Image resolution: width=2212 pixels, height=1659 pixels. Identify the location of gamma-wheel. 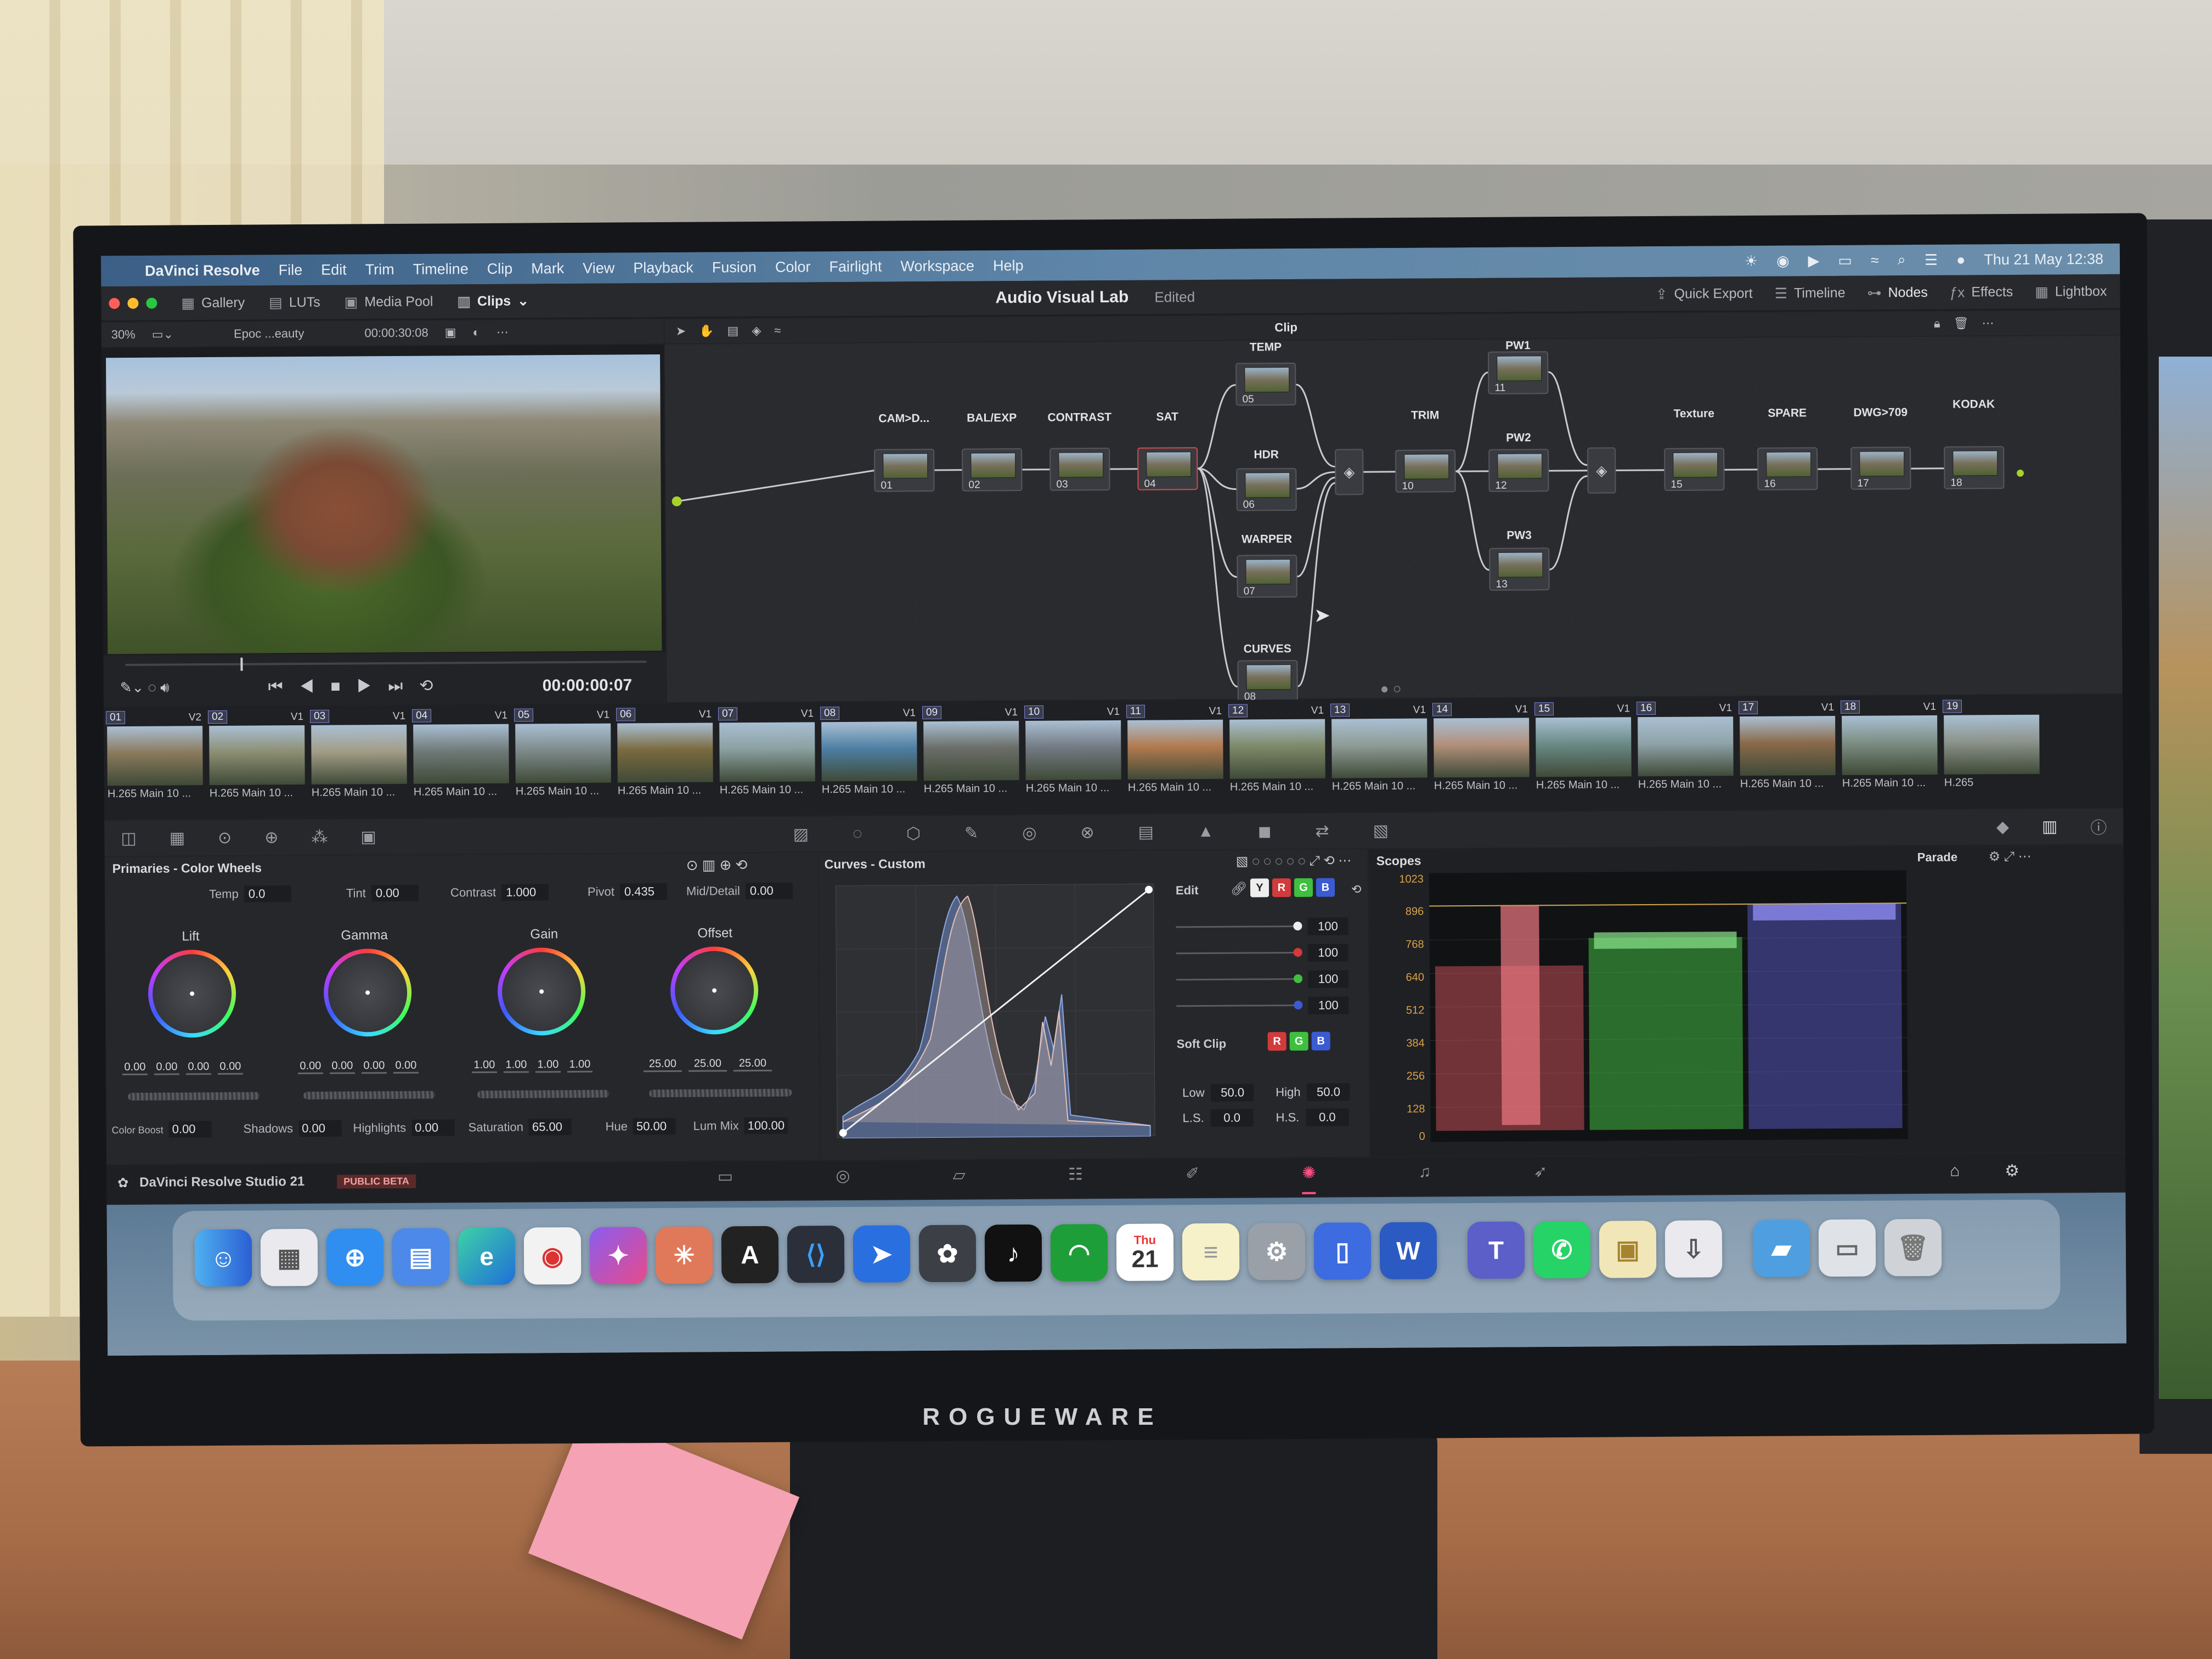
(368, 993).